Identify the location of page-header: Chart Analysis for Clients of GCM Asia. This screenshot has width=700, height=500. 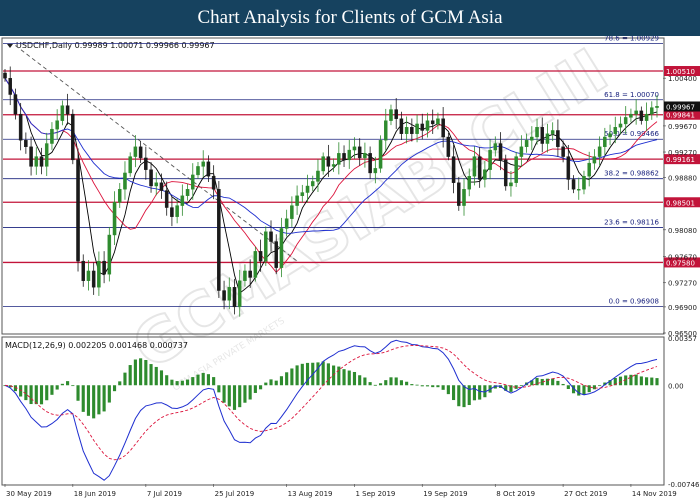
(350, 18).